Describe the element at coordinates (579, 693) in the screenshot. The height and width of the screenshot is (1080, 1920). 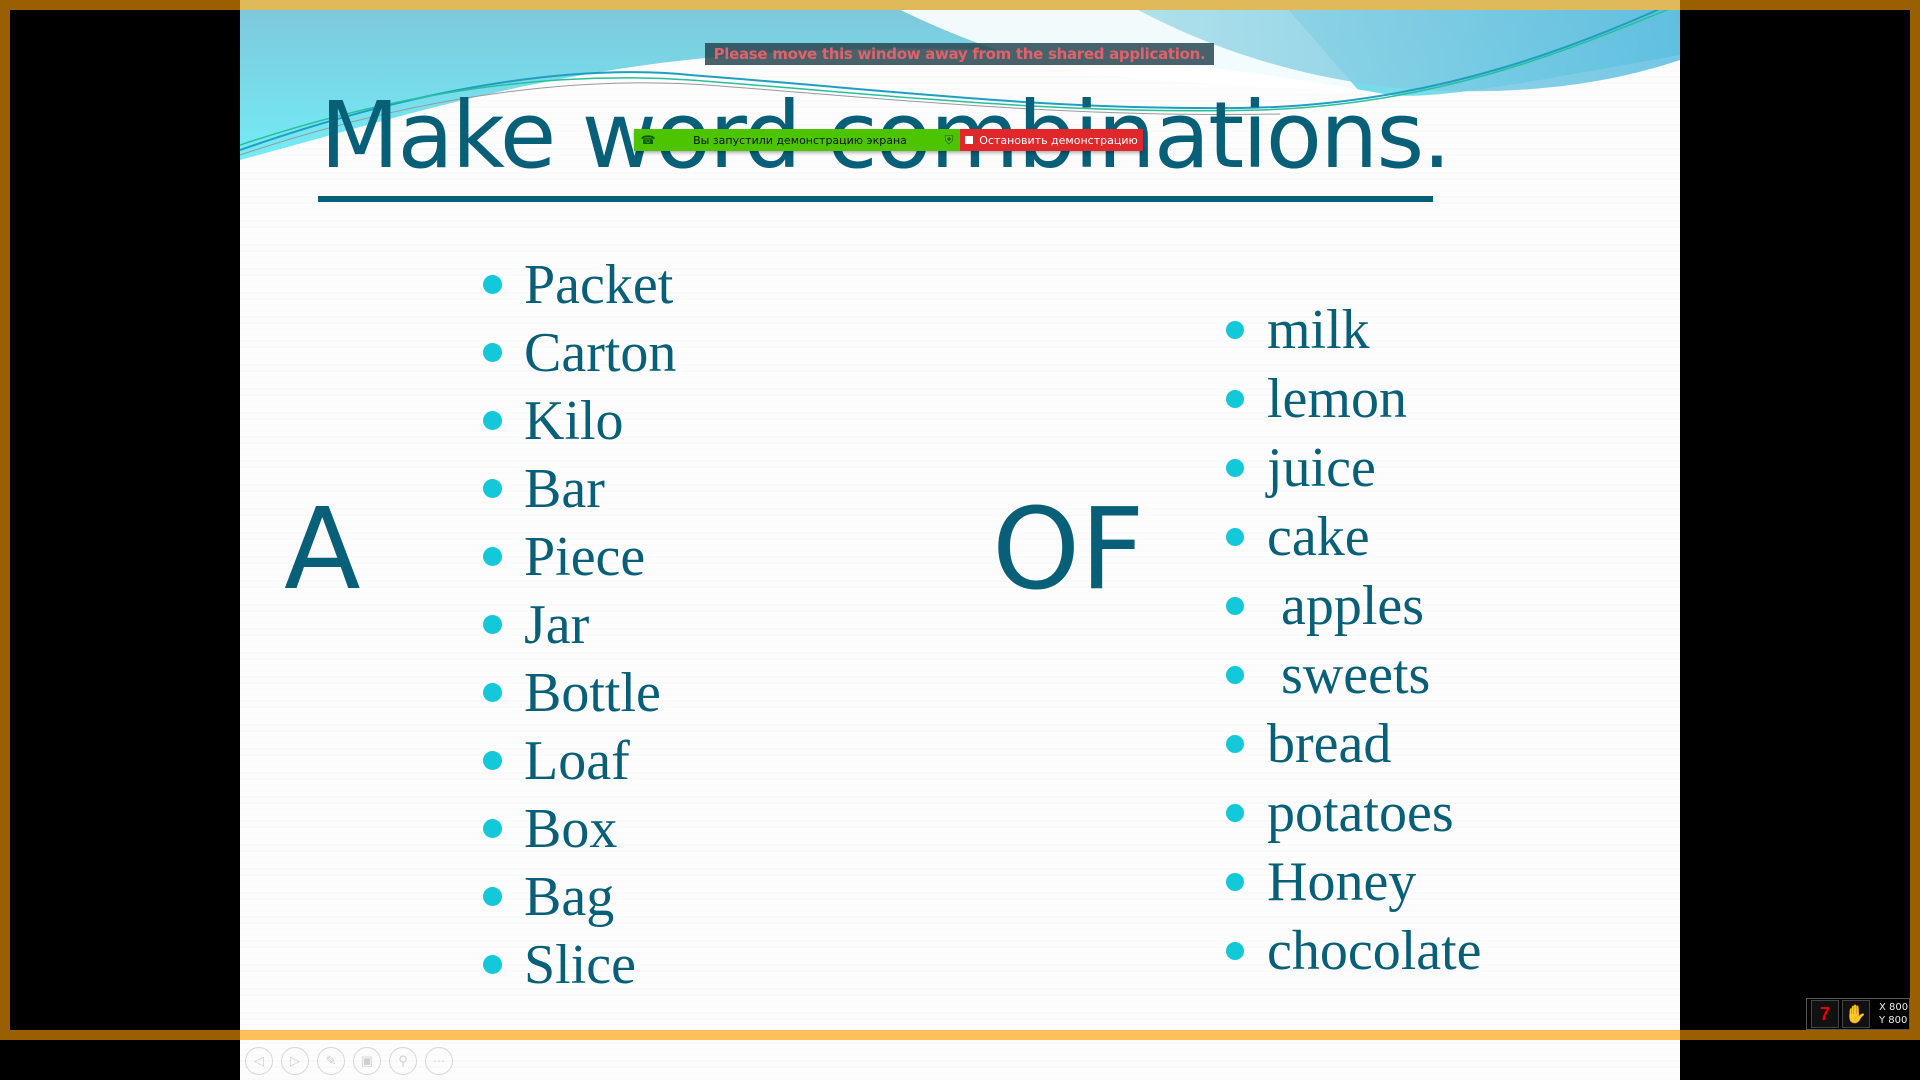
I see `list-item: Bottle` at that location.